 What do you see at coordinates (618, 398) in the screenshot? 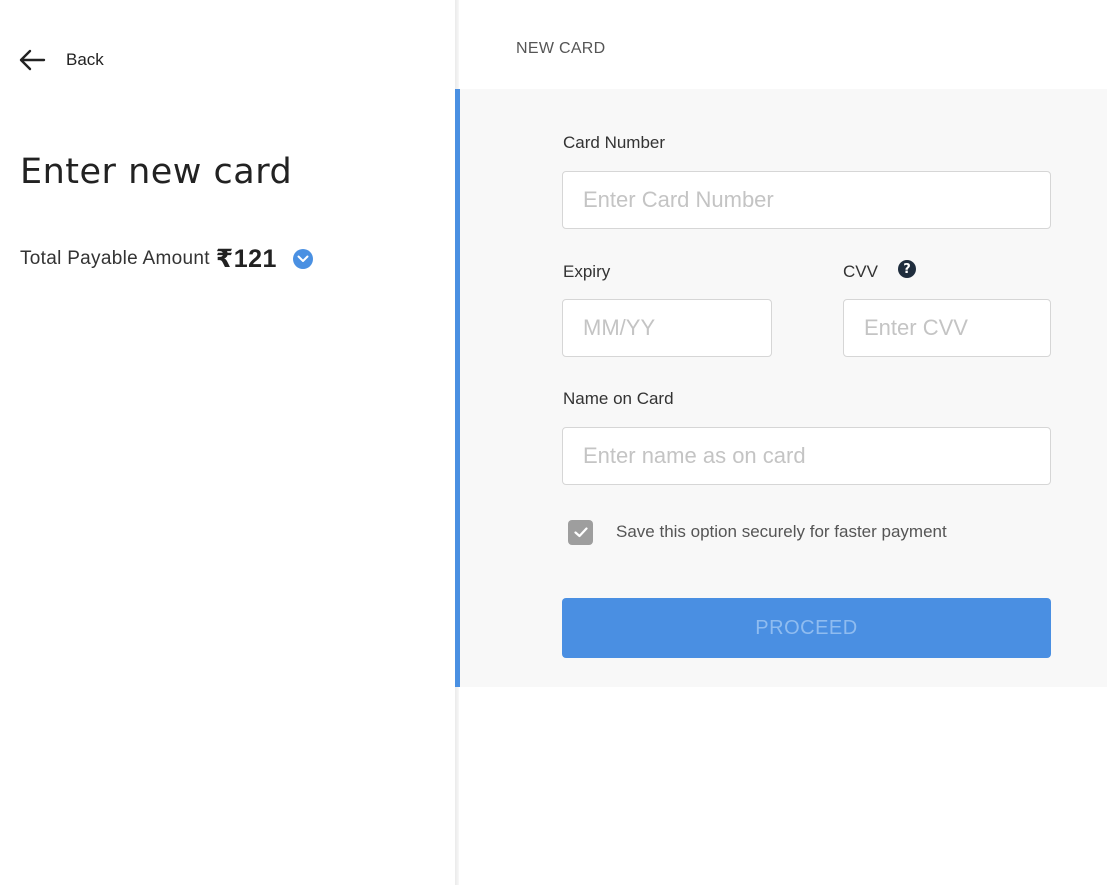
I see `name-on-card-label: Name on Card` at bounding box center [618, 398].